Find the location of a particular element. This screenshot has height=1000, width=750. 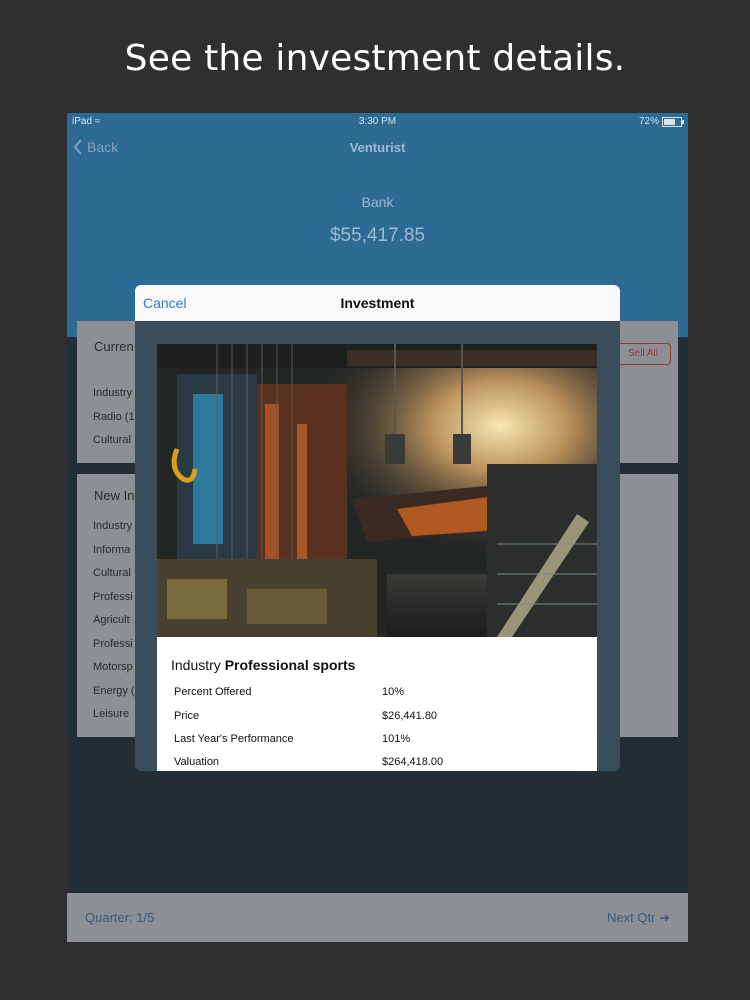

next-quarter-label: Next Qtr is located at coordinates (631, 917).